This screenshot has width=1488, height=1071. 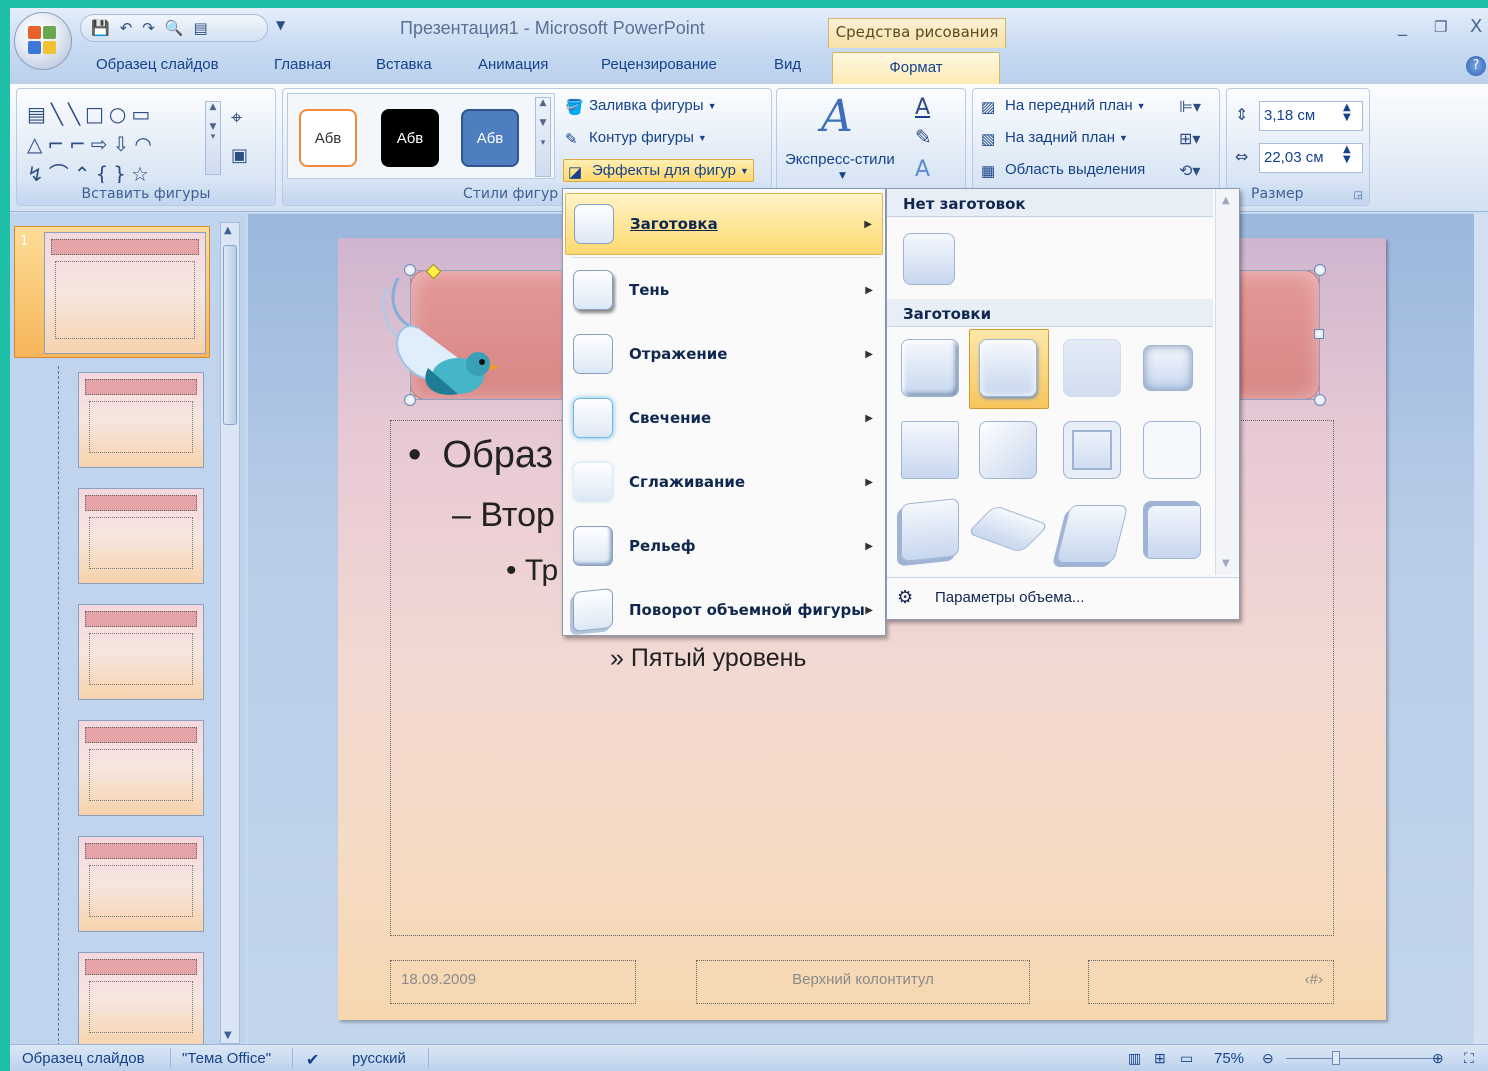 I want to click on restore-button: ❐, so click(x=1440, y=27).